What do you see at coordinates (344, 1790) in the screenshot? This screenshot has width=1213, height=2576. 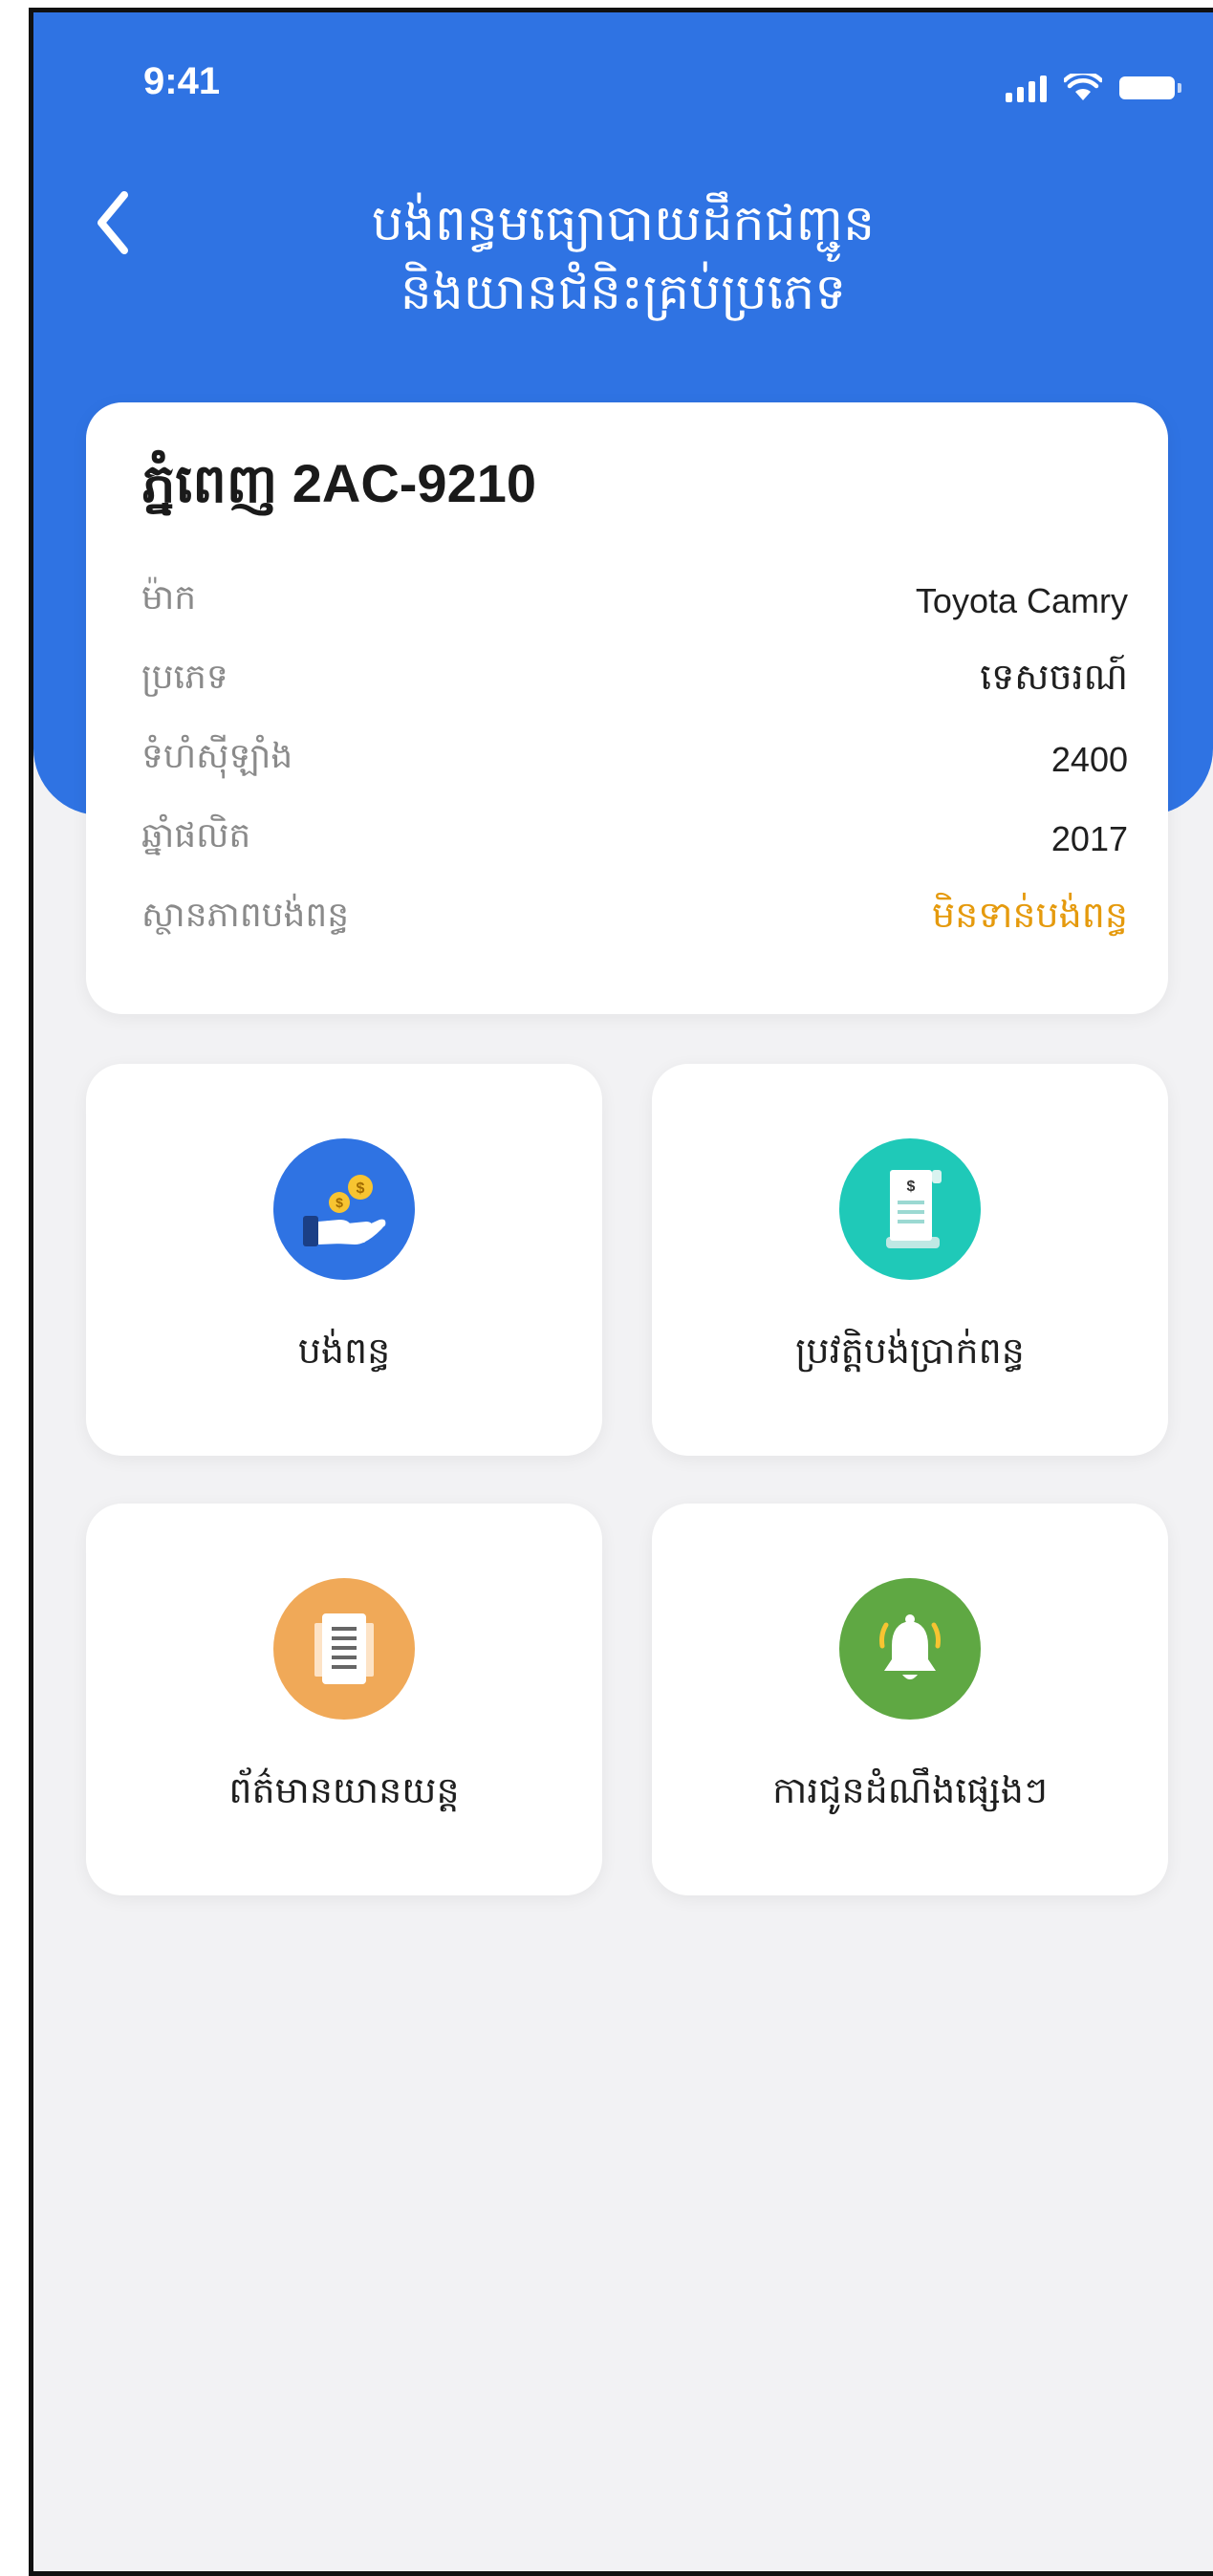 I see `tile-label: ព័ត៌មានយានយន្ត` at bounding box center [344, 1790].